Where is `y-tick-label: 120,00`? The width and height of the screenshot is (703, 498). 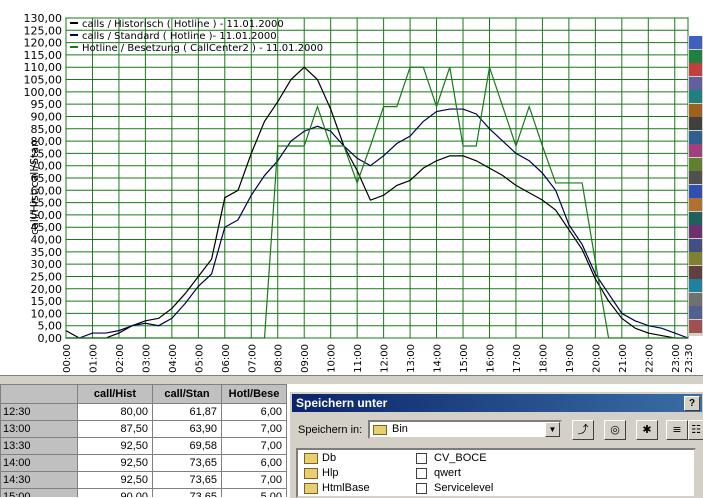 y-tick-label: 120,00 is located at coordinates (43, 43).